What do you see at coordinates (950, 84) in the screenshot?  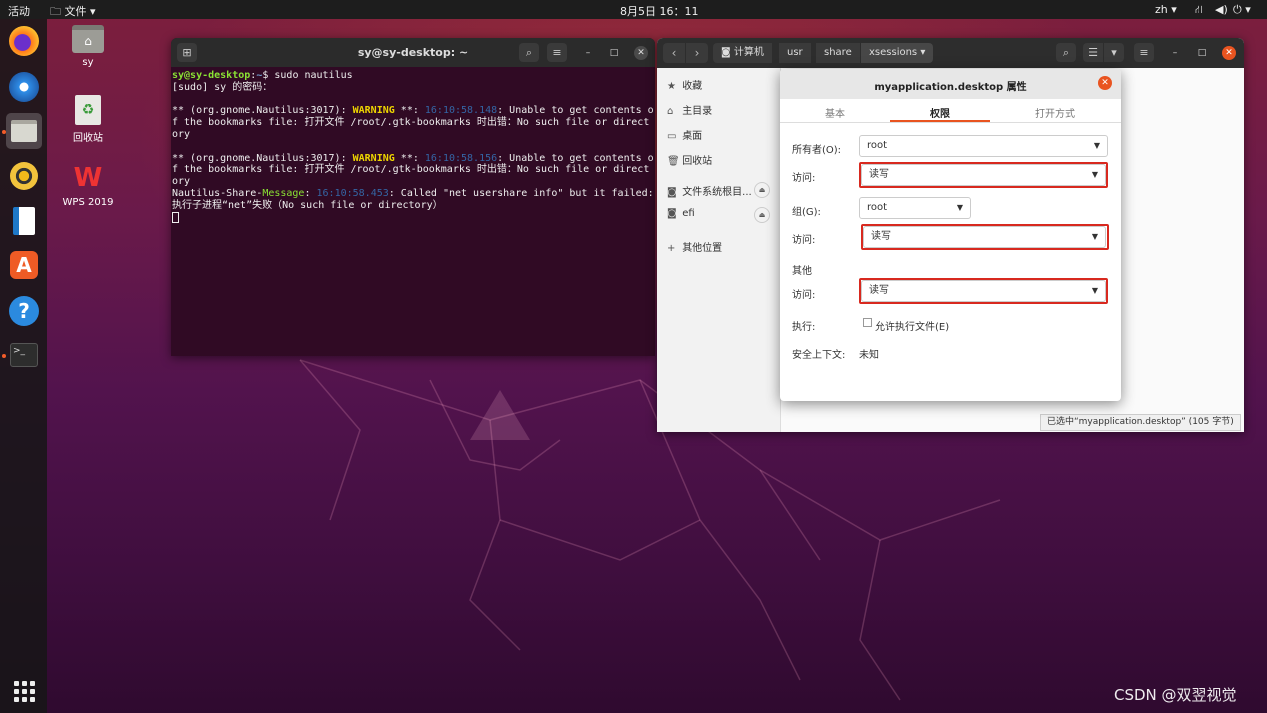 I see `dialog-titlebar: myapplication.desktop 属性 ✕` at bounding box center [950, 84].